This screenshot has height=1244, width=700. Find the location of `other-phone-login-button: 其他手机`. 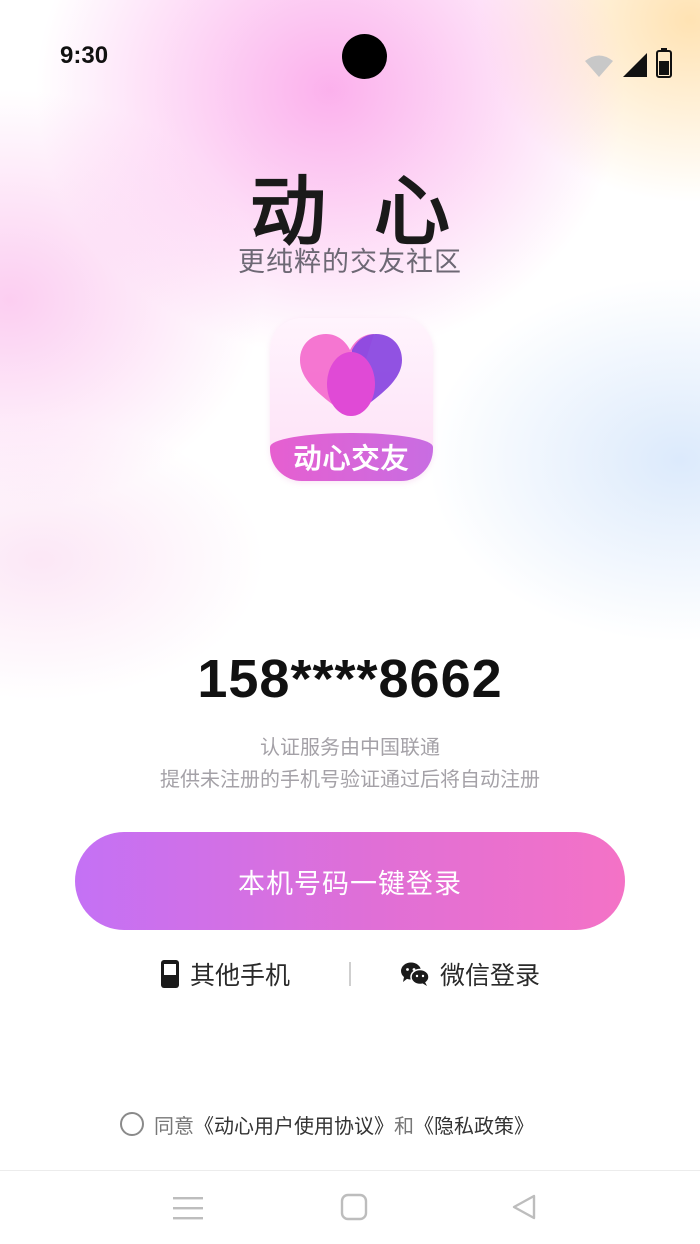

other-phone-login-button: 其他手机 is located at coordinates (225, 974).